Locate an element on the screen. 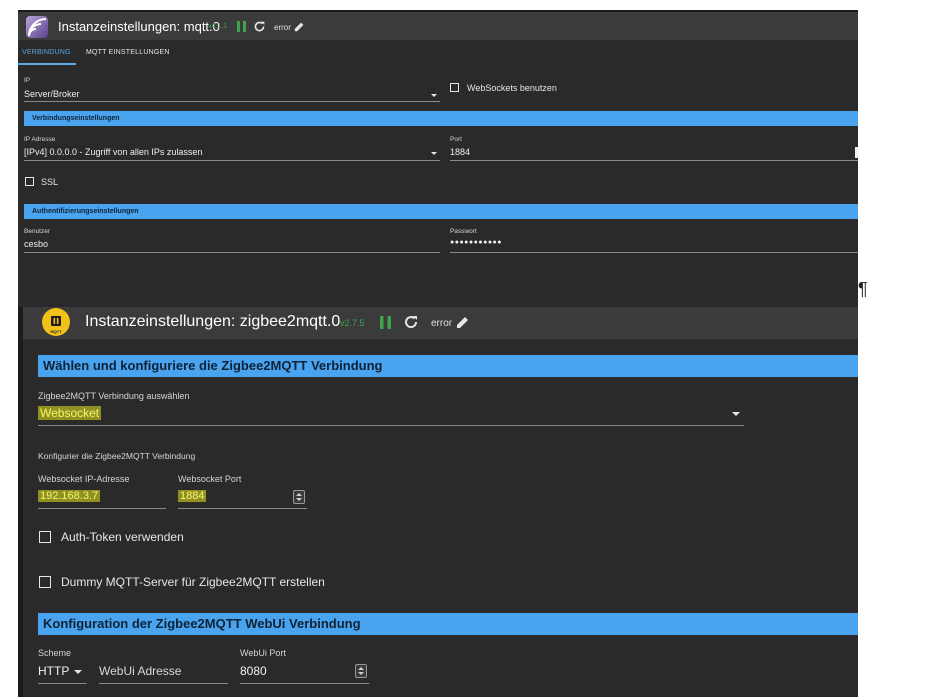  auth-token-checkbox is located at coordinates (45, 537).